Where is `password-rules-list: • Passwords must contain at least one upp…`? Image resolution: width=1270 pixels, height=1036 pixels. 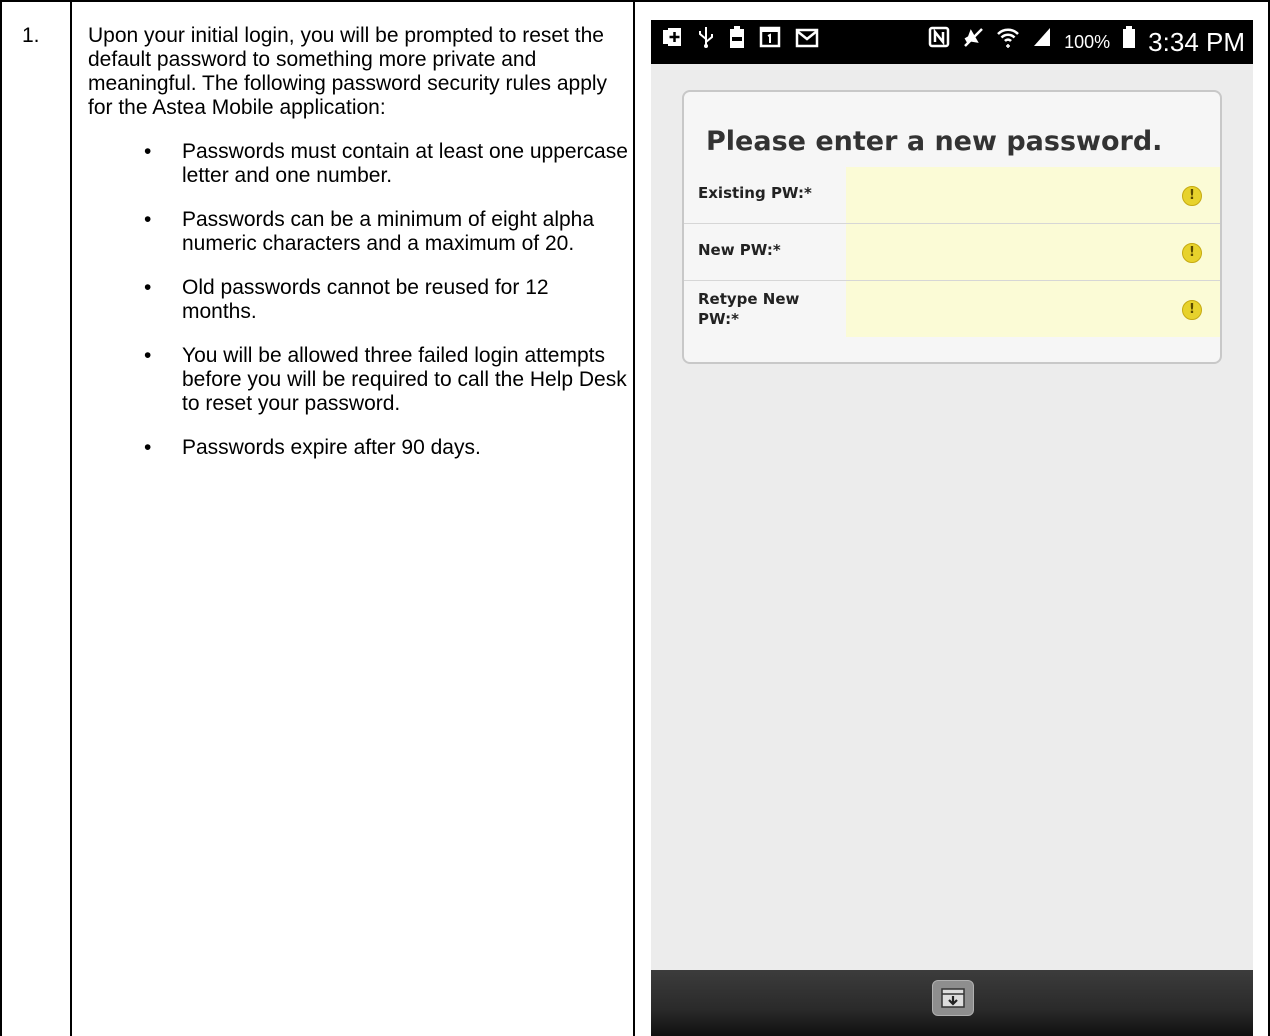
password-rules-list: • Passwords must contain at least one upp… is located at coordinates (358, 300).